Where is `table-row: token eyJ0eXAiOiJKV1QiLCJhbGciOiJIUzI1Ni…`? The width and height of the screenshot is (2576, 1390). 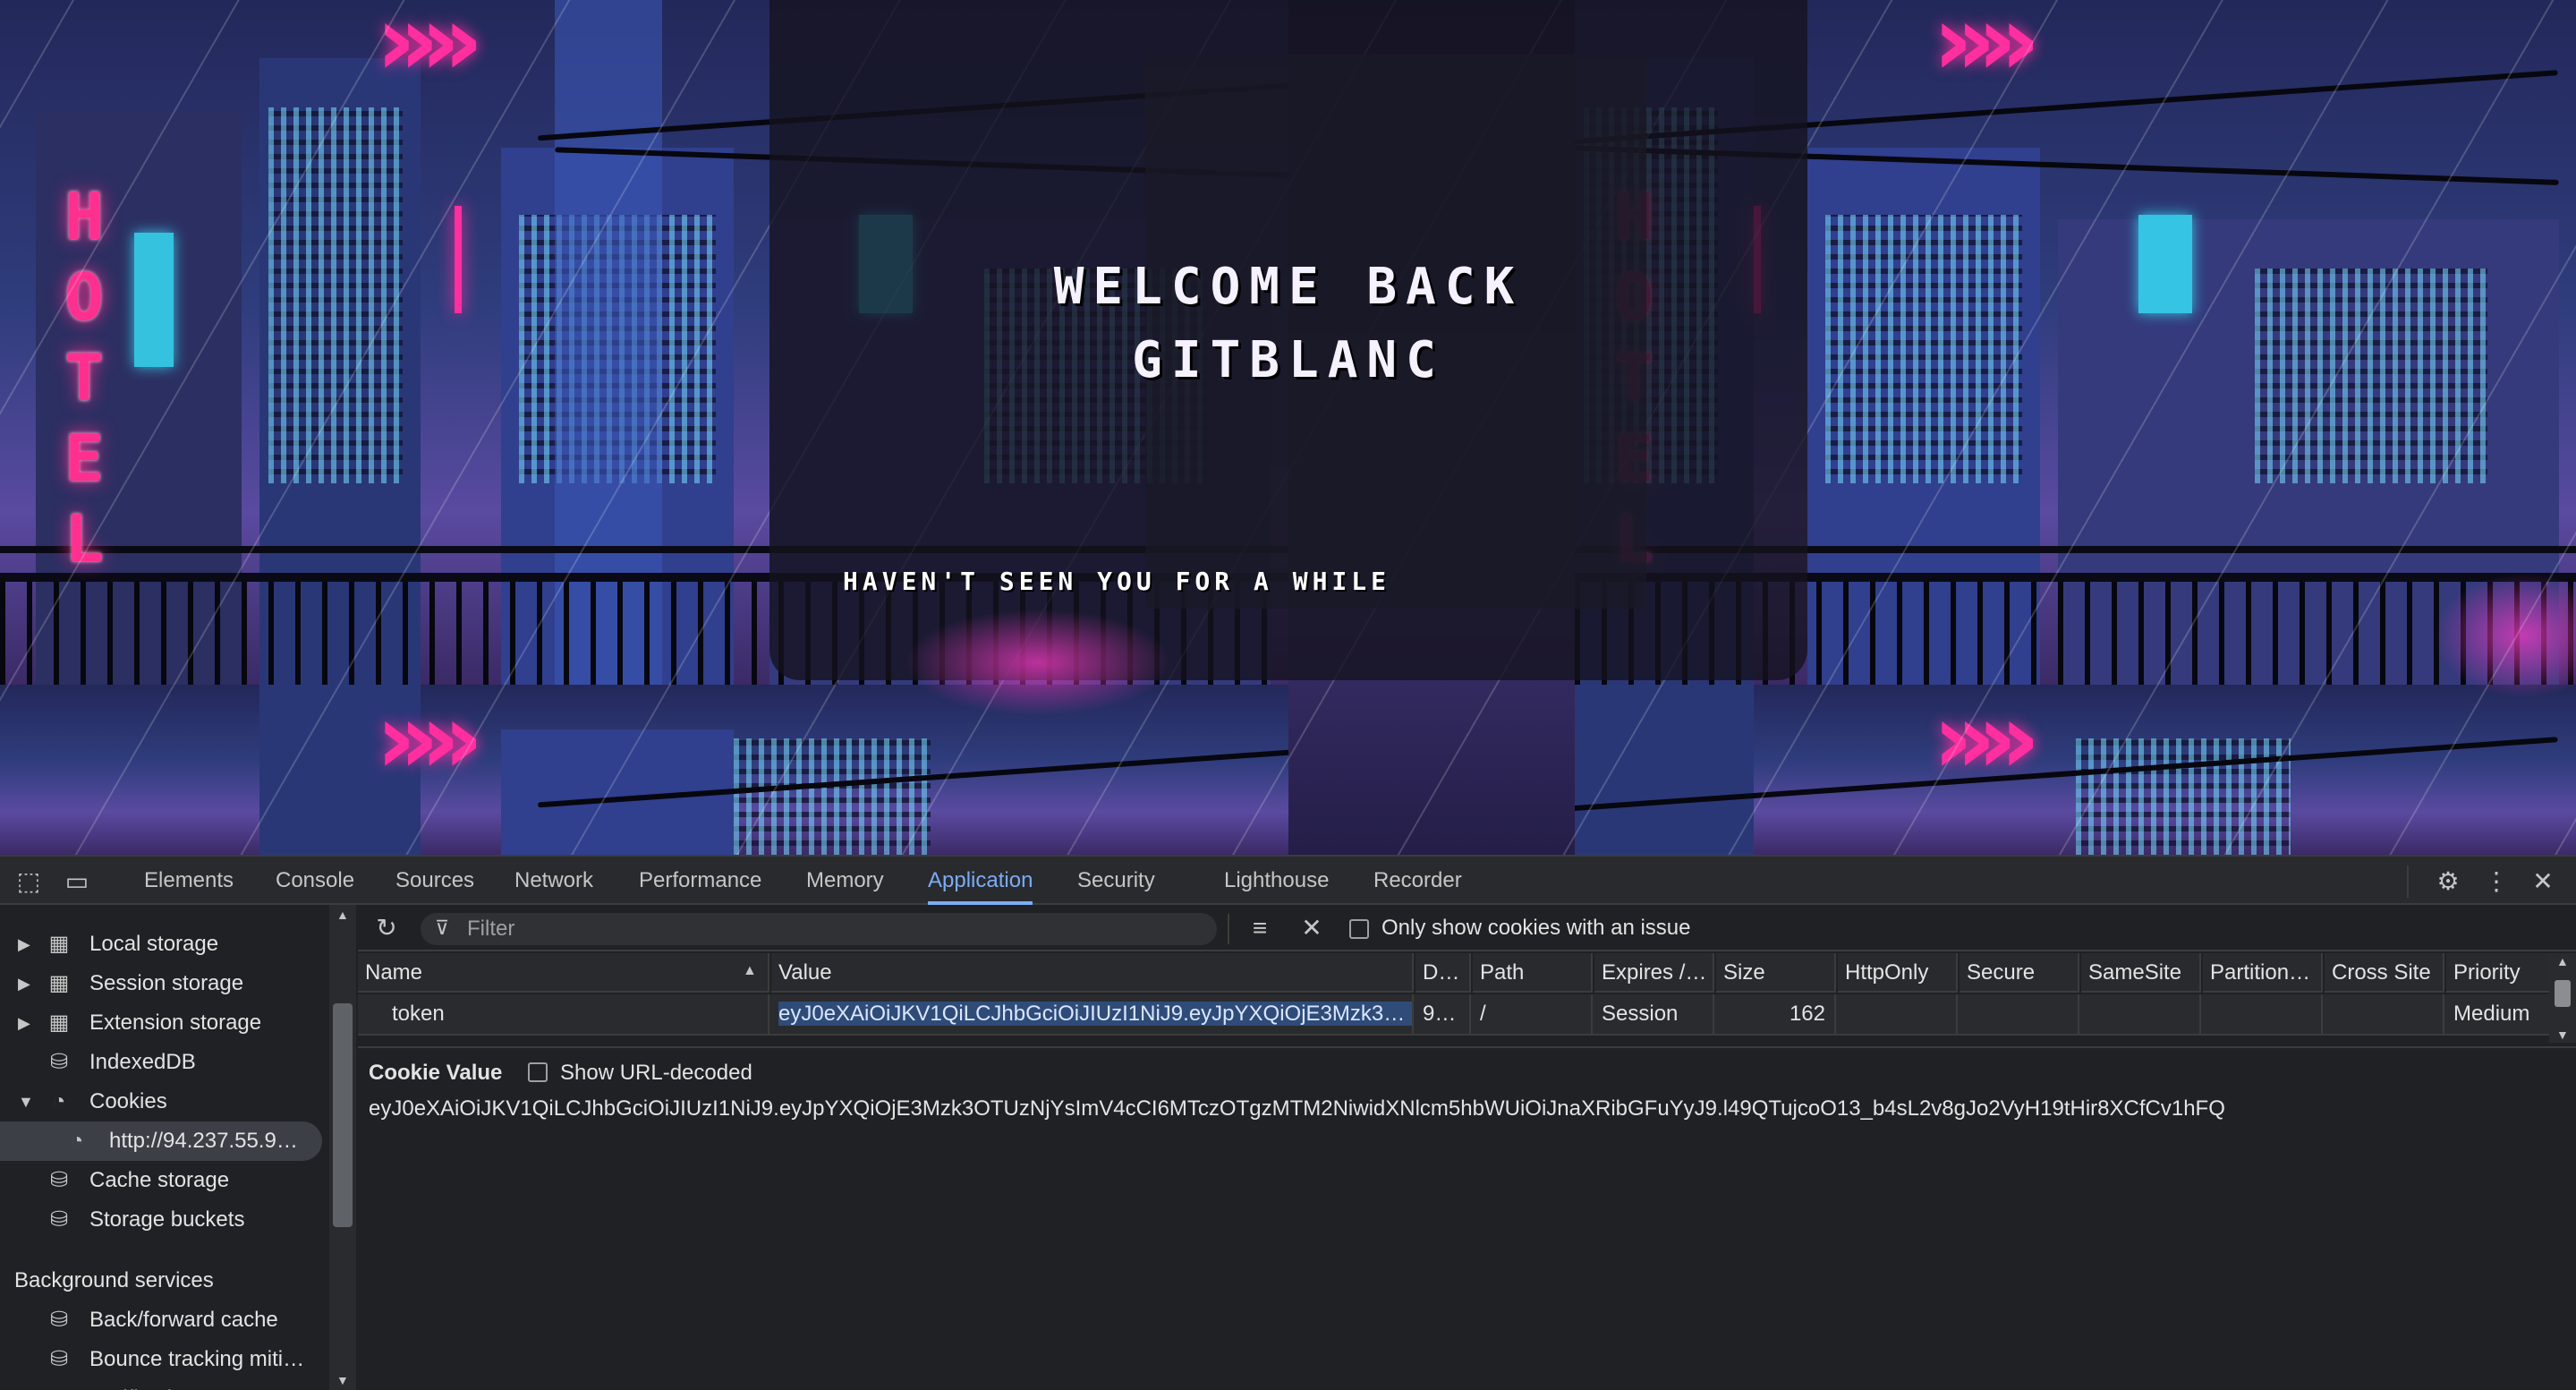
table-row: token eyJ0eXAiOiJKV1QiLCJhbGciOiJIUzI1Ni… is located at coordinates (1462, 1015).